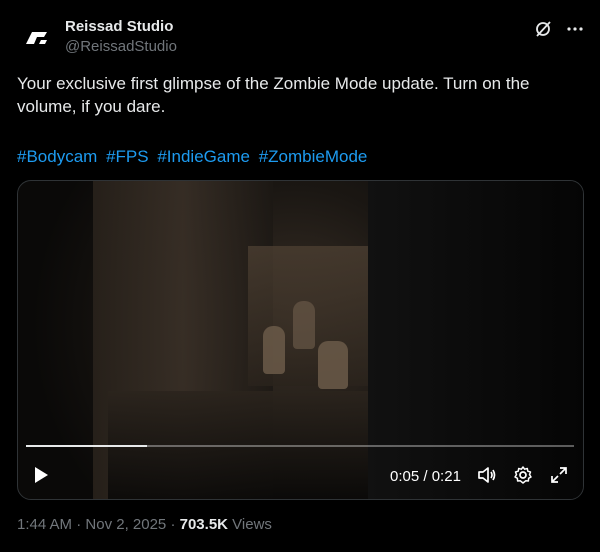 Image resolution: width=600 pixels, height=552 pixels. I want to click on volume-button, so click(487, 477).